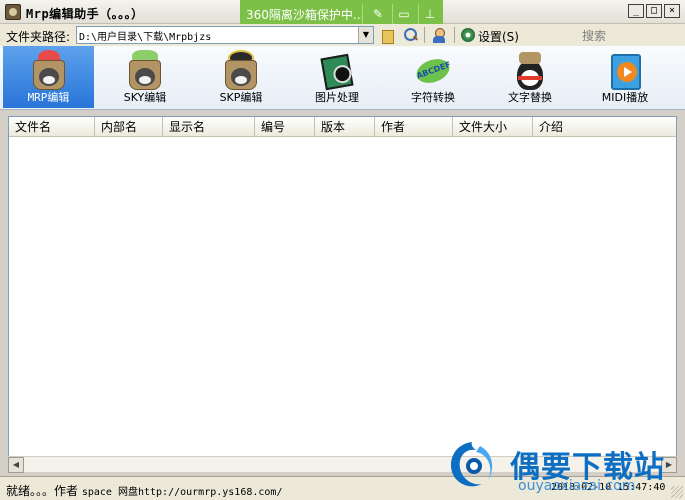  What do you see at coordinates (48, 97) in the screenshot?
I see `tool-label: MRP编辑` at bounding box center [48, 97].